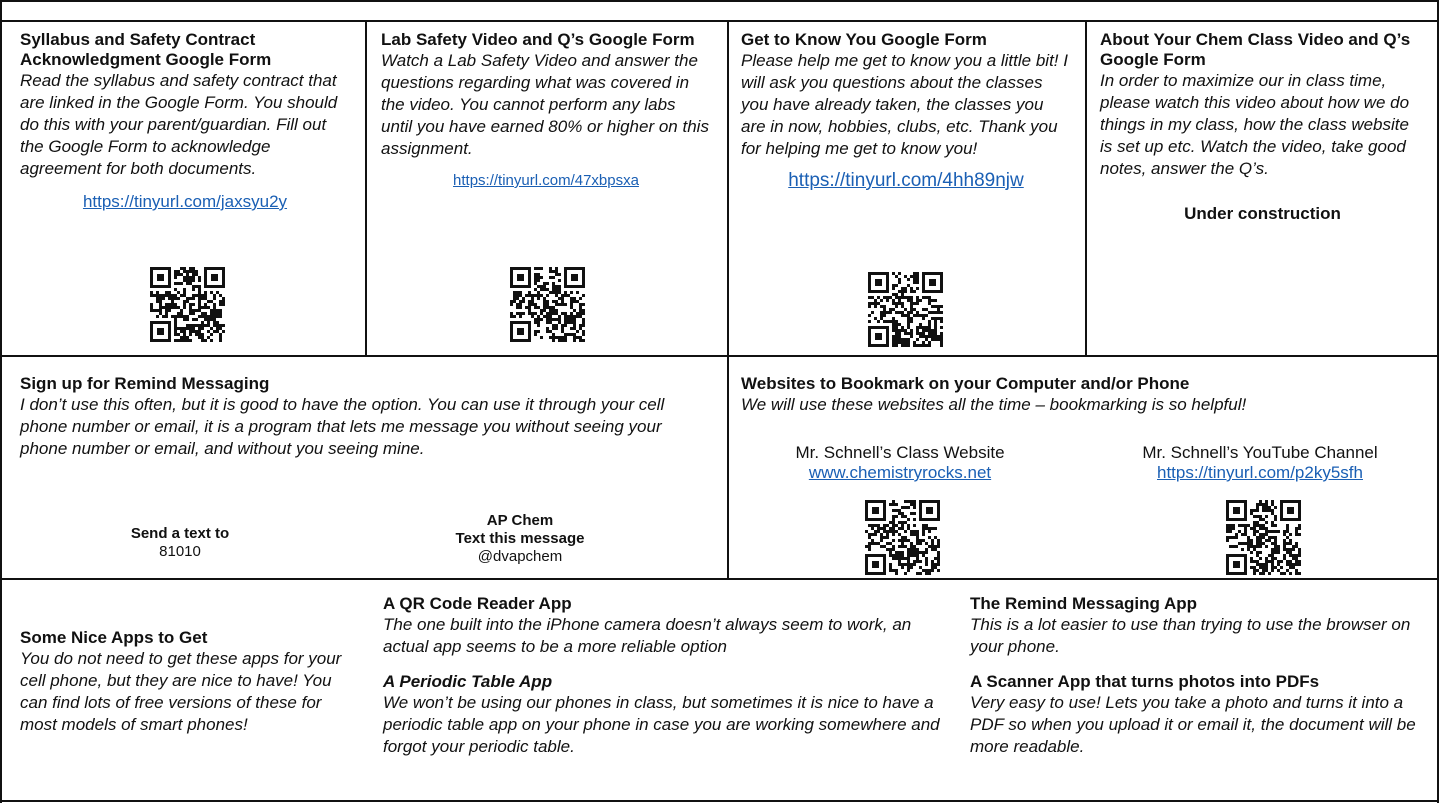 The height and width of the screenshot is (803, 1439). What do you see at coordinates (906, 181) in the screenshot?
I see `get-to-know-link: https://tinyurl.com/4hh89njw` at bounding box center [906, 181].